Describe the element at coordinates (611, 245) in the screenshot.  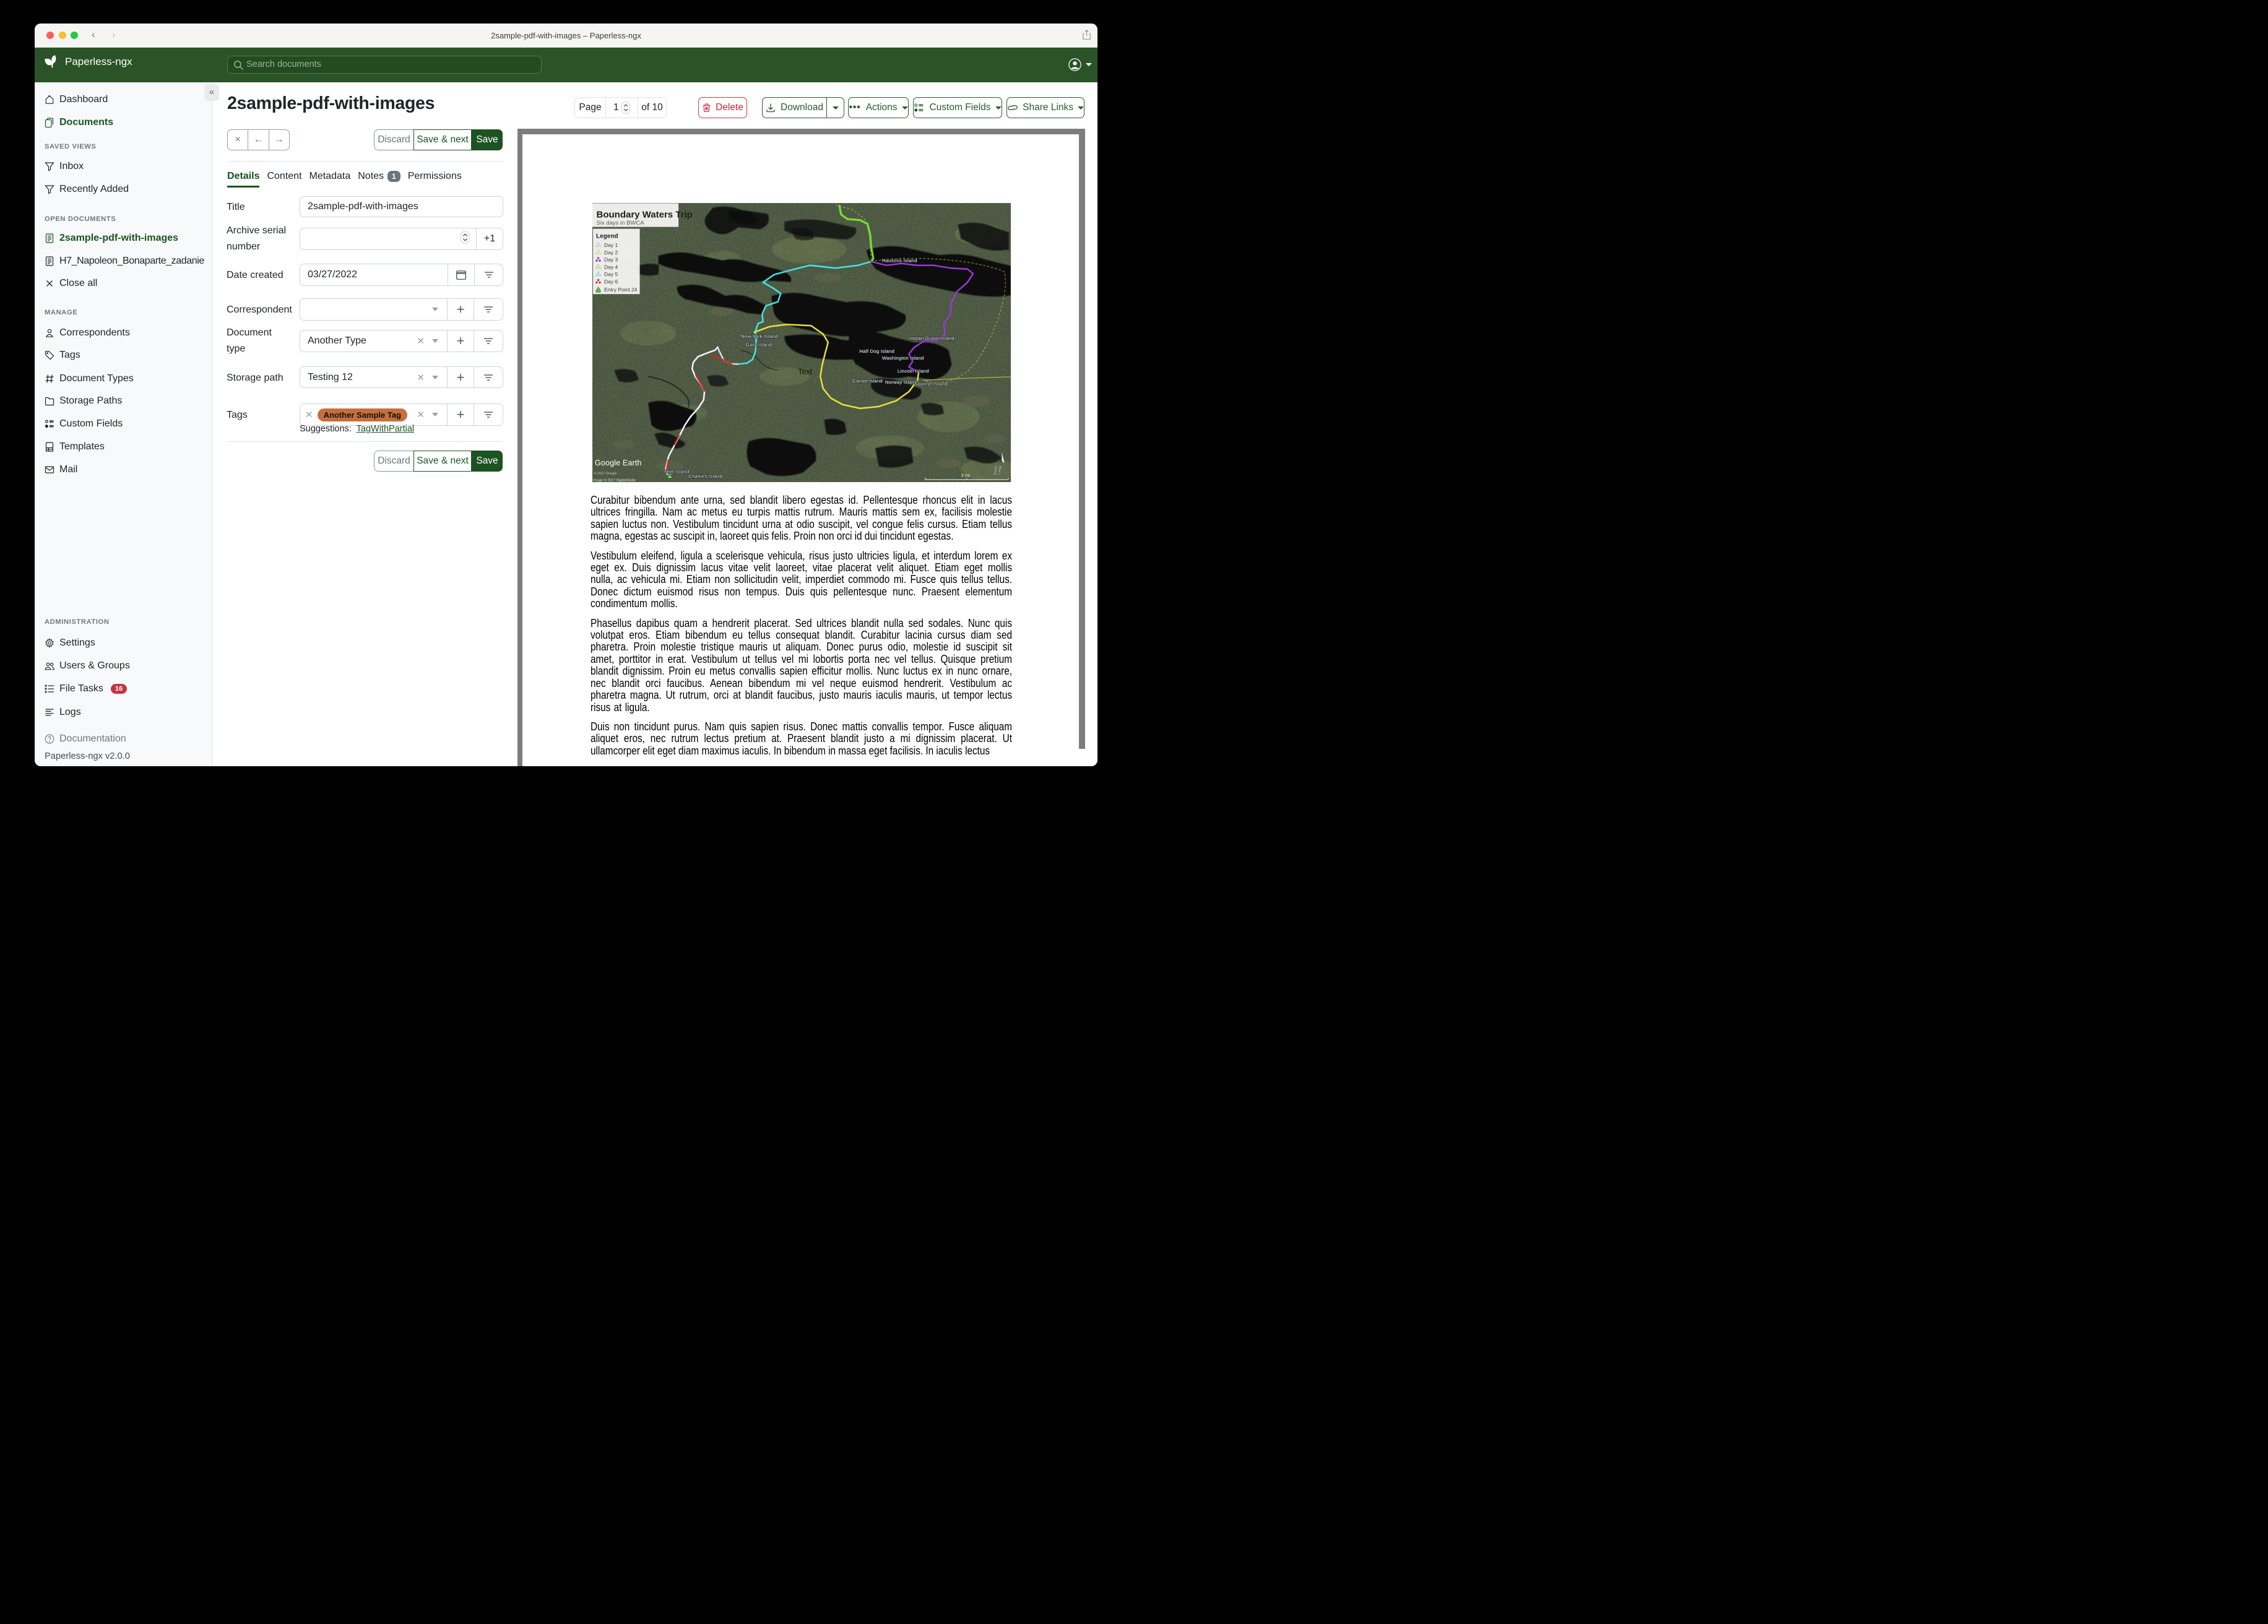
I see `svg-text: Day 1` at that location.